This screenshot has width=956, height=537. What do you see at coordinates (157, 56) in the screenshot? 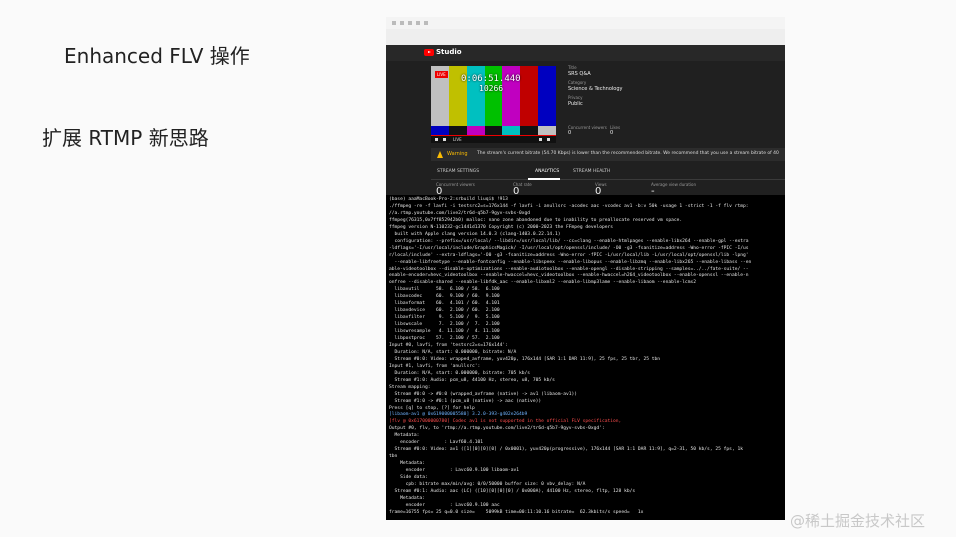
I see `slide-title: Enhanced FLV 操作` at bounding box center [157, 56].